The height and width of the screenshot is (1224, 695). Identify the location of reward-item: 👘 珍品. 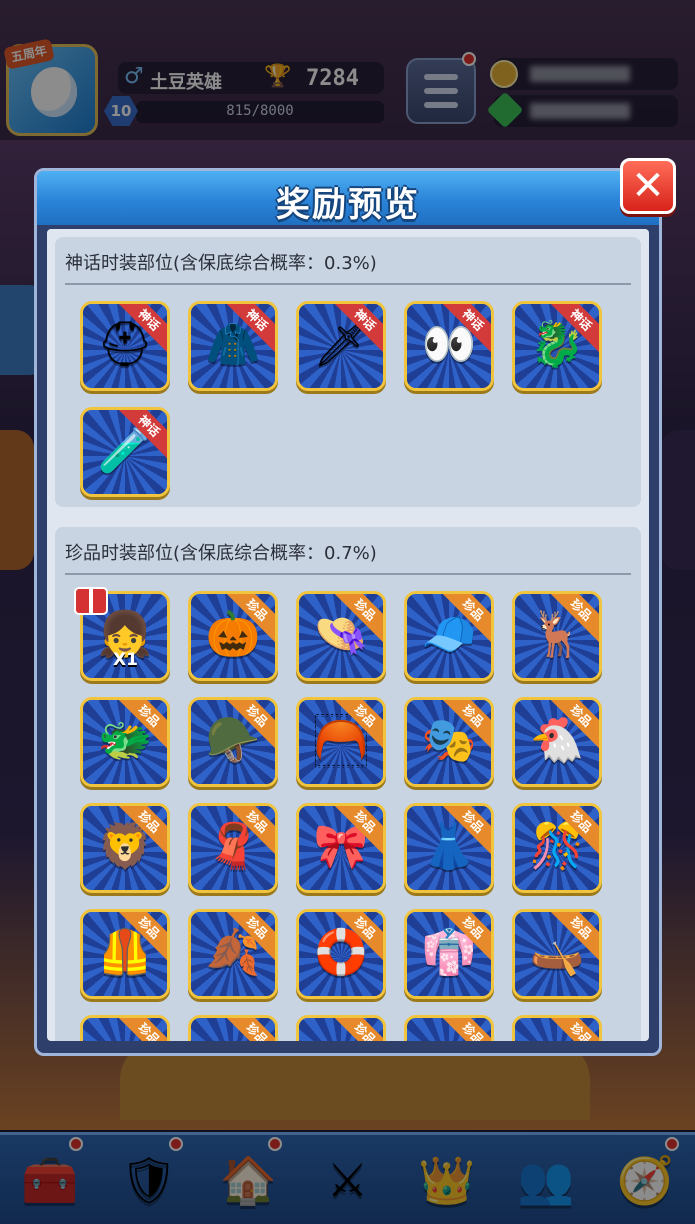
(449, 954).